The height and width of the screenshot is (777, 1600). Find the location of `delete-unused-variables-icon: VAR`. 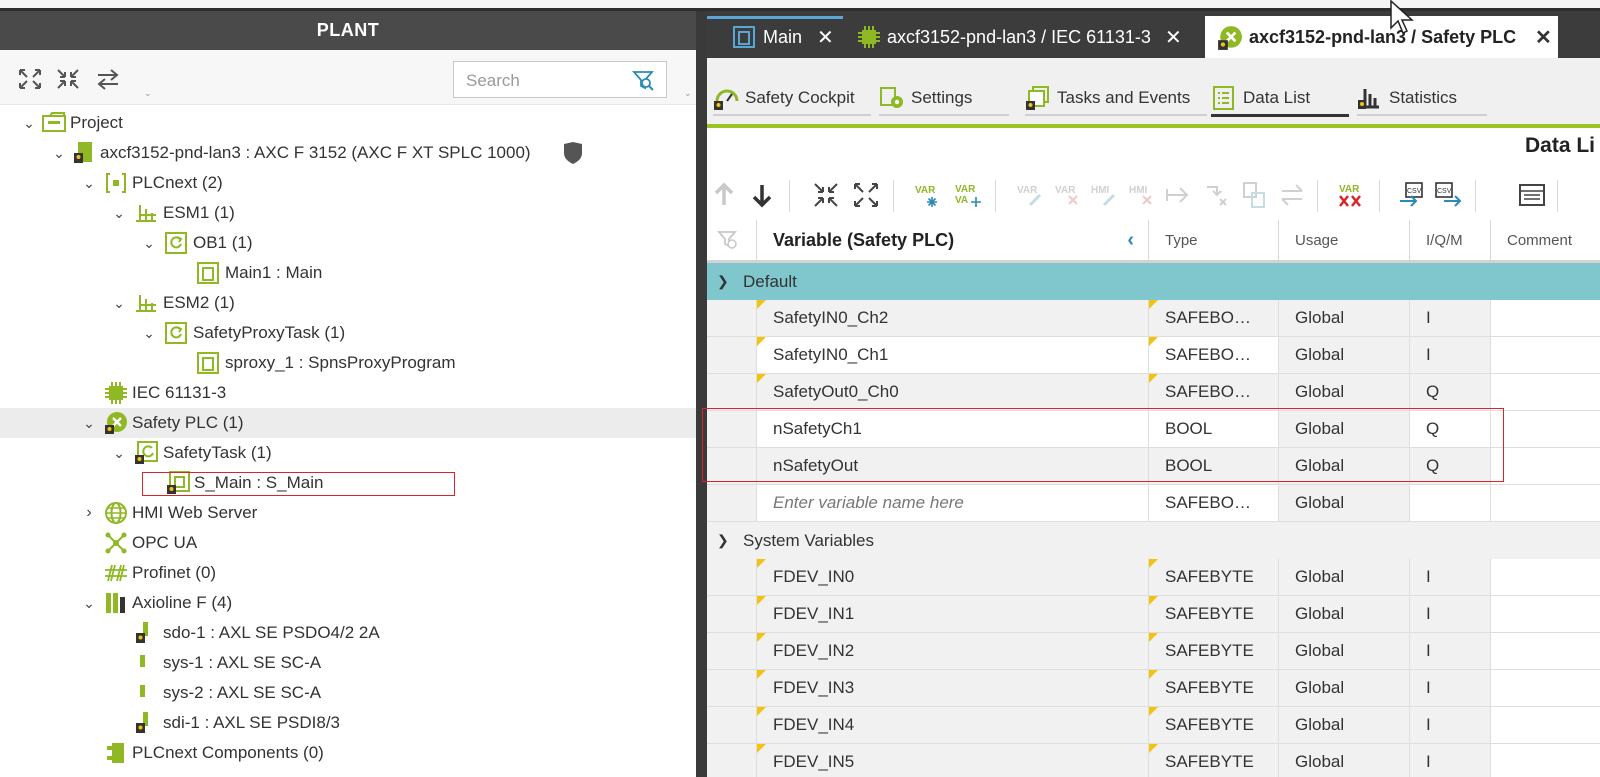

delete-unused-variables-icon: VAR is located at coordinates (1352, 195).